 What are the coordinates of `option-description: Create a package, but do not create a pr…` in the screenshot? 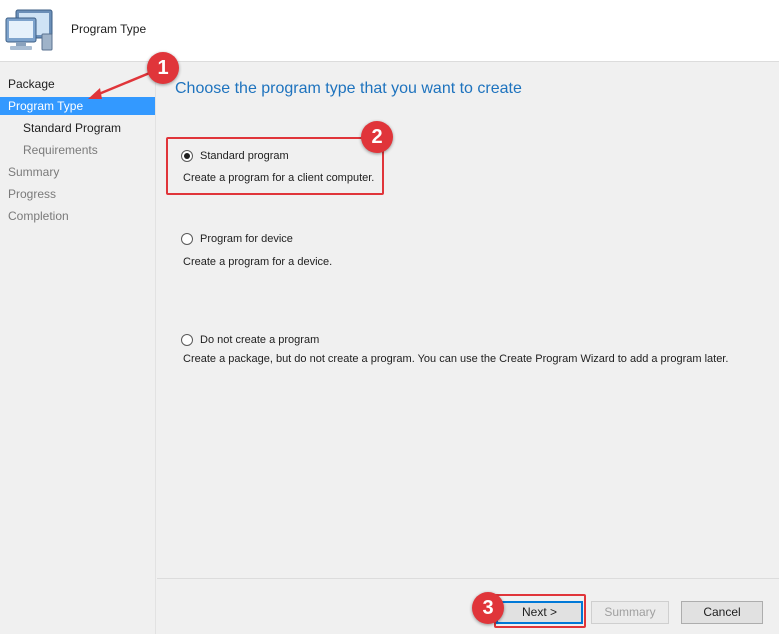 It's located at (456, 359).